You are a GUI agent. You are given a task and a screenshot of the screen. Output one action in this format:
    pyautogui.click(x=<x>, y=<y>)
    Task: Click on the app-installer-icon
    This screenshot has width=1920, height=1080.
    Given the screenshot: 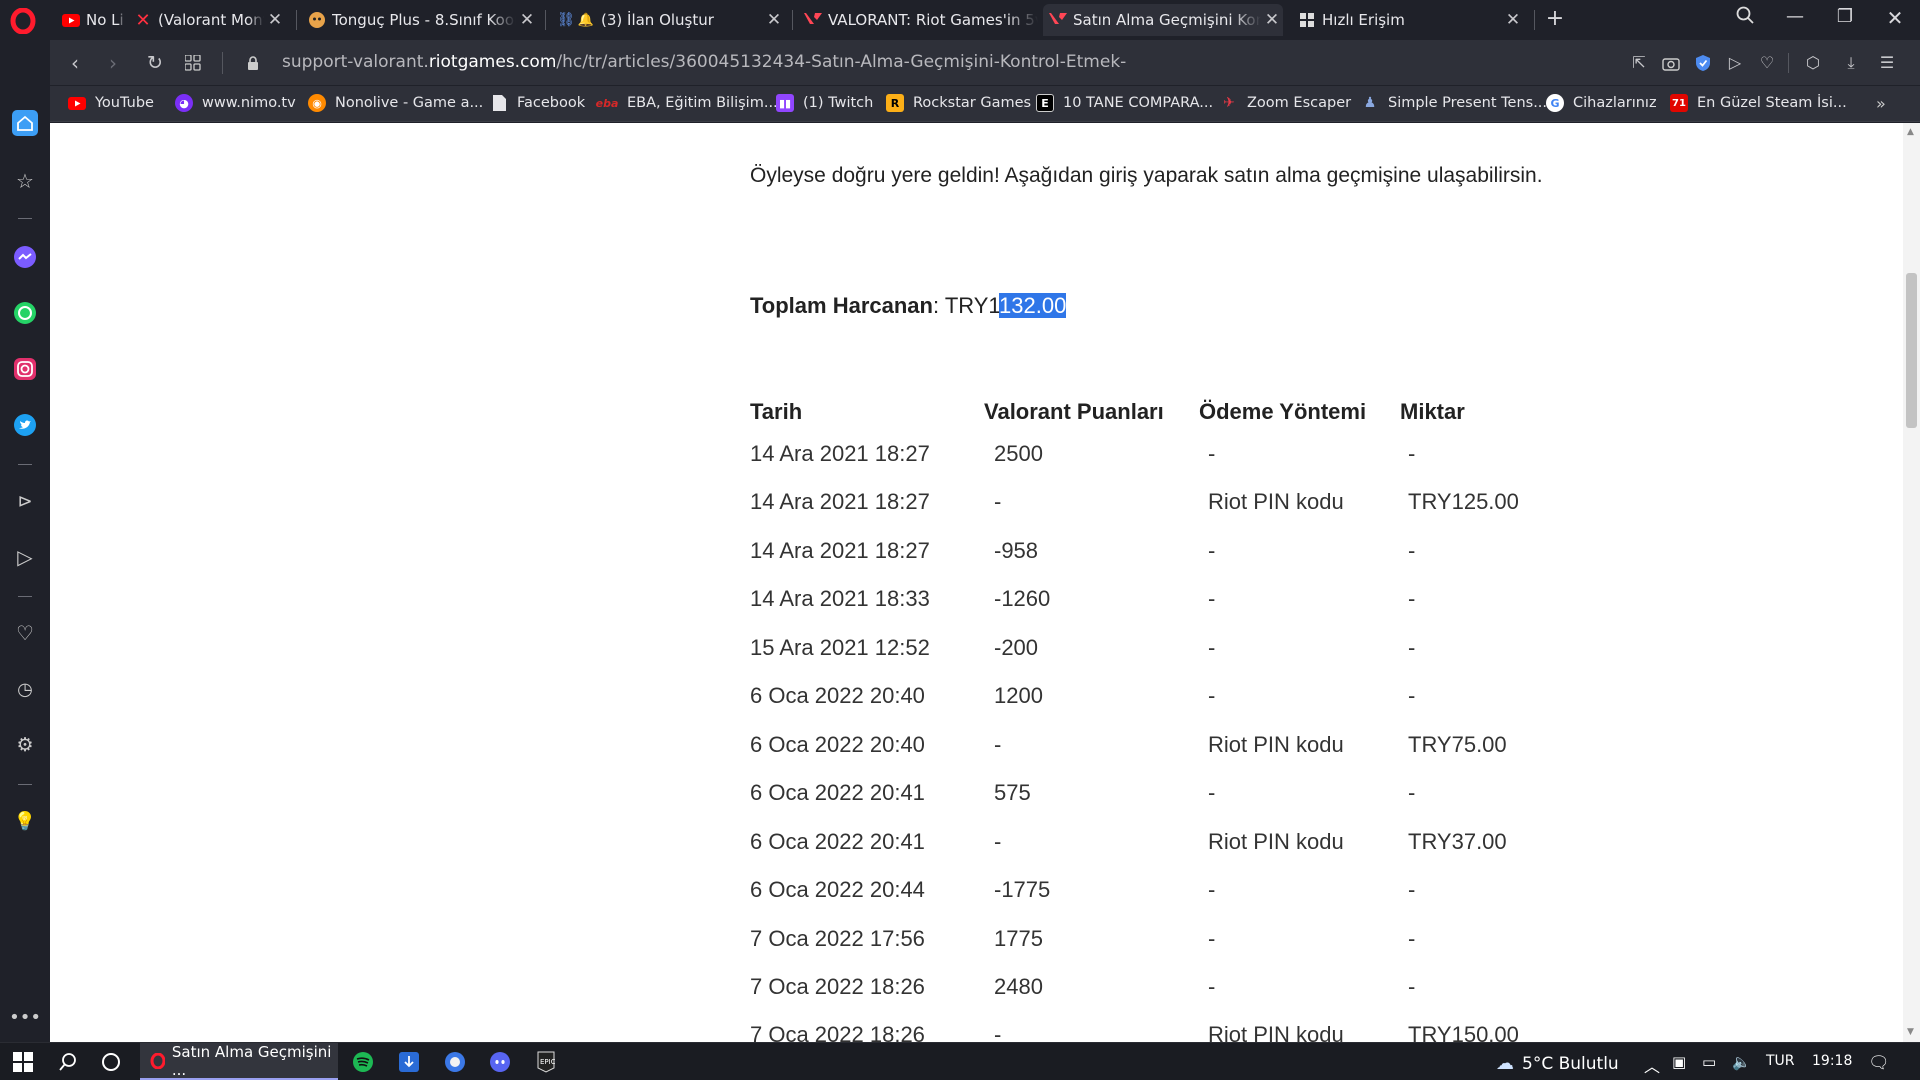 What is the action you would take?
    pyautogui.click(x=409, y=1062)
    